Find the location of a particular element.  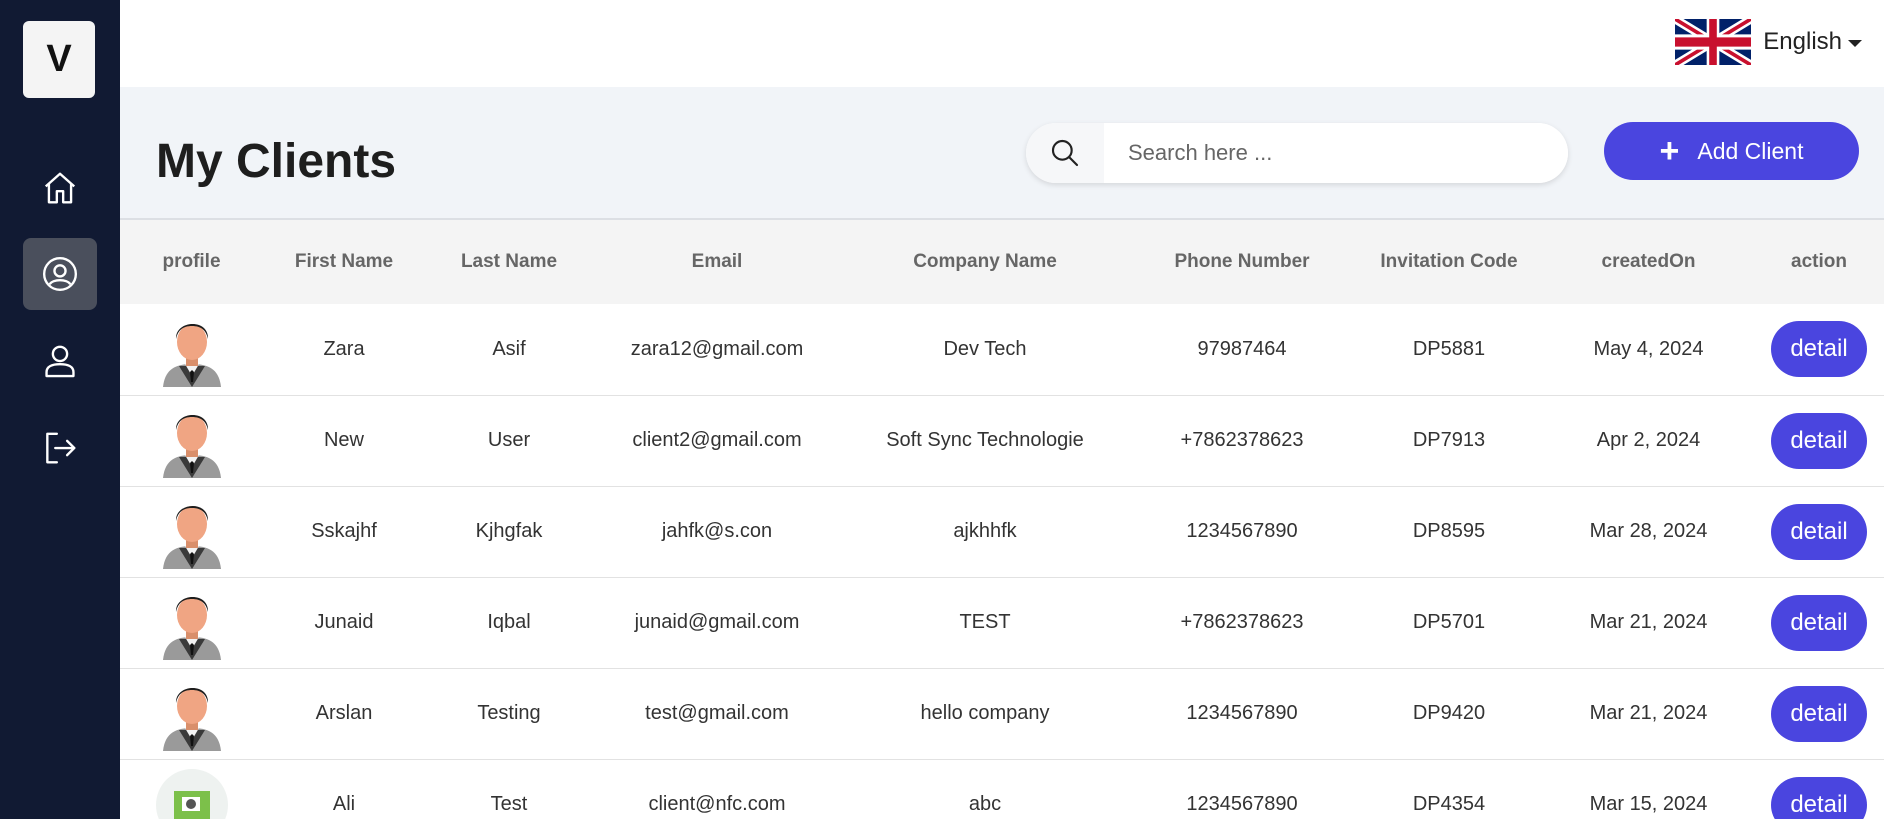

invitation-code-cell: DP4354 is located at coordinates (1449, 789).